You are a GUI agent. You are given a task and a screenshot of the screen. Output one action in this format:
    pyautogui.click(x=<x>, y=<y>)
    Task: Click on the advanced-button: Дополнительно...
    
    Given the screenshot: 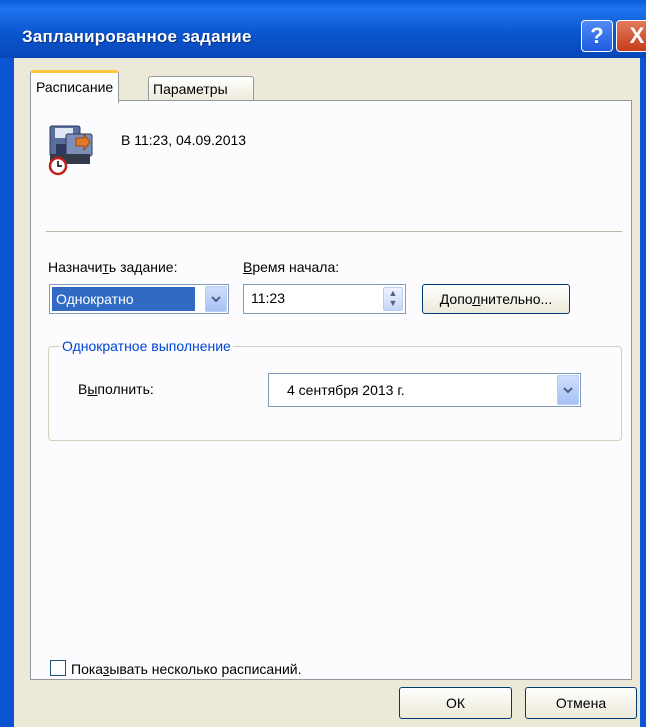 What is the action you would take?
    pyautogui.click(x=496, y=299)
    